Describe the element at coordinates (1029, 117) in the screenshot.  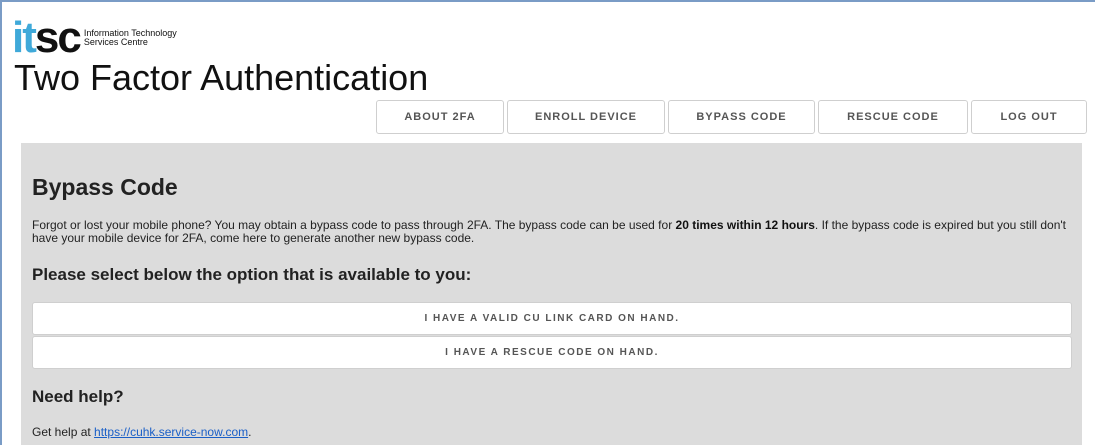
I see `tab-log-out: LOG OUT` at that location.